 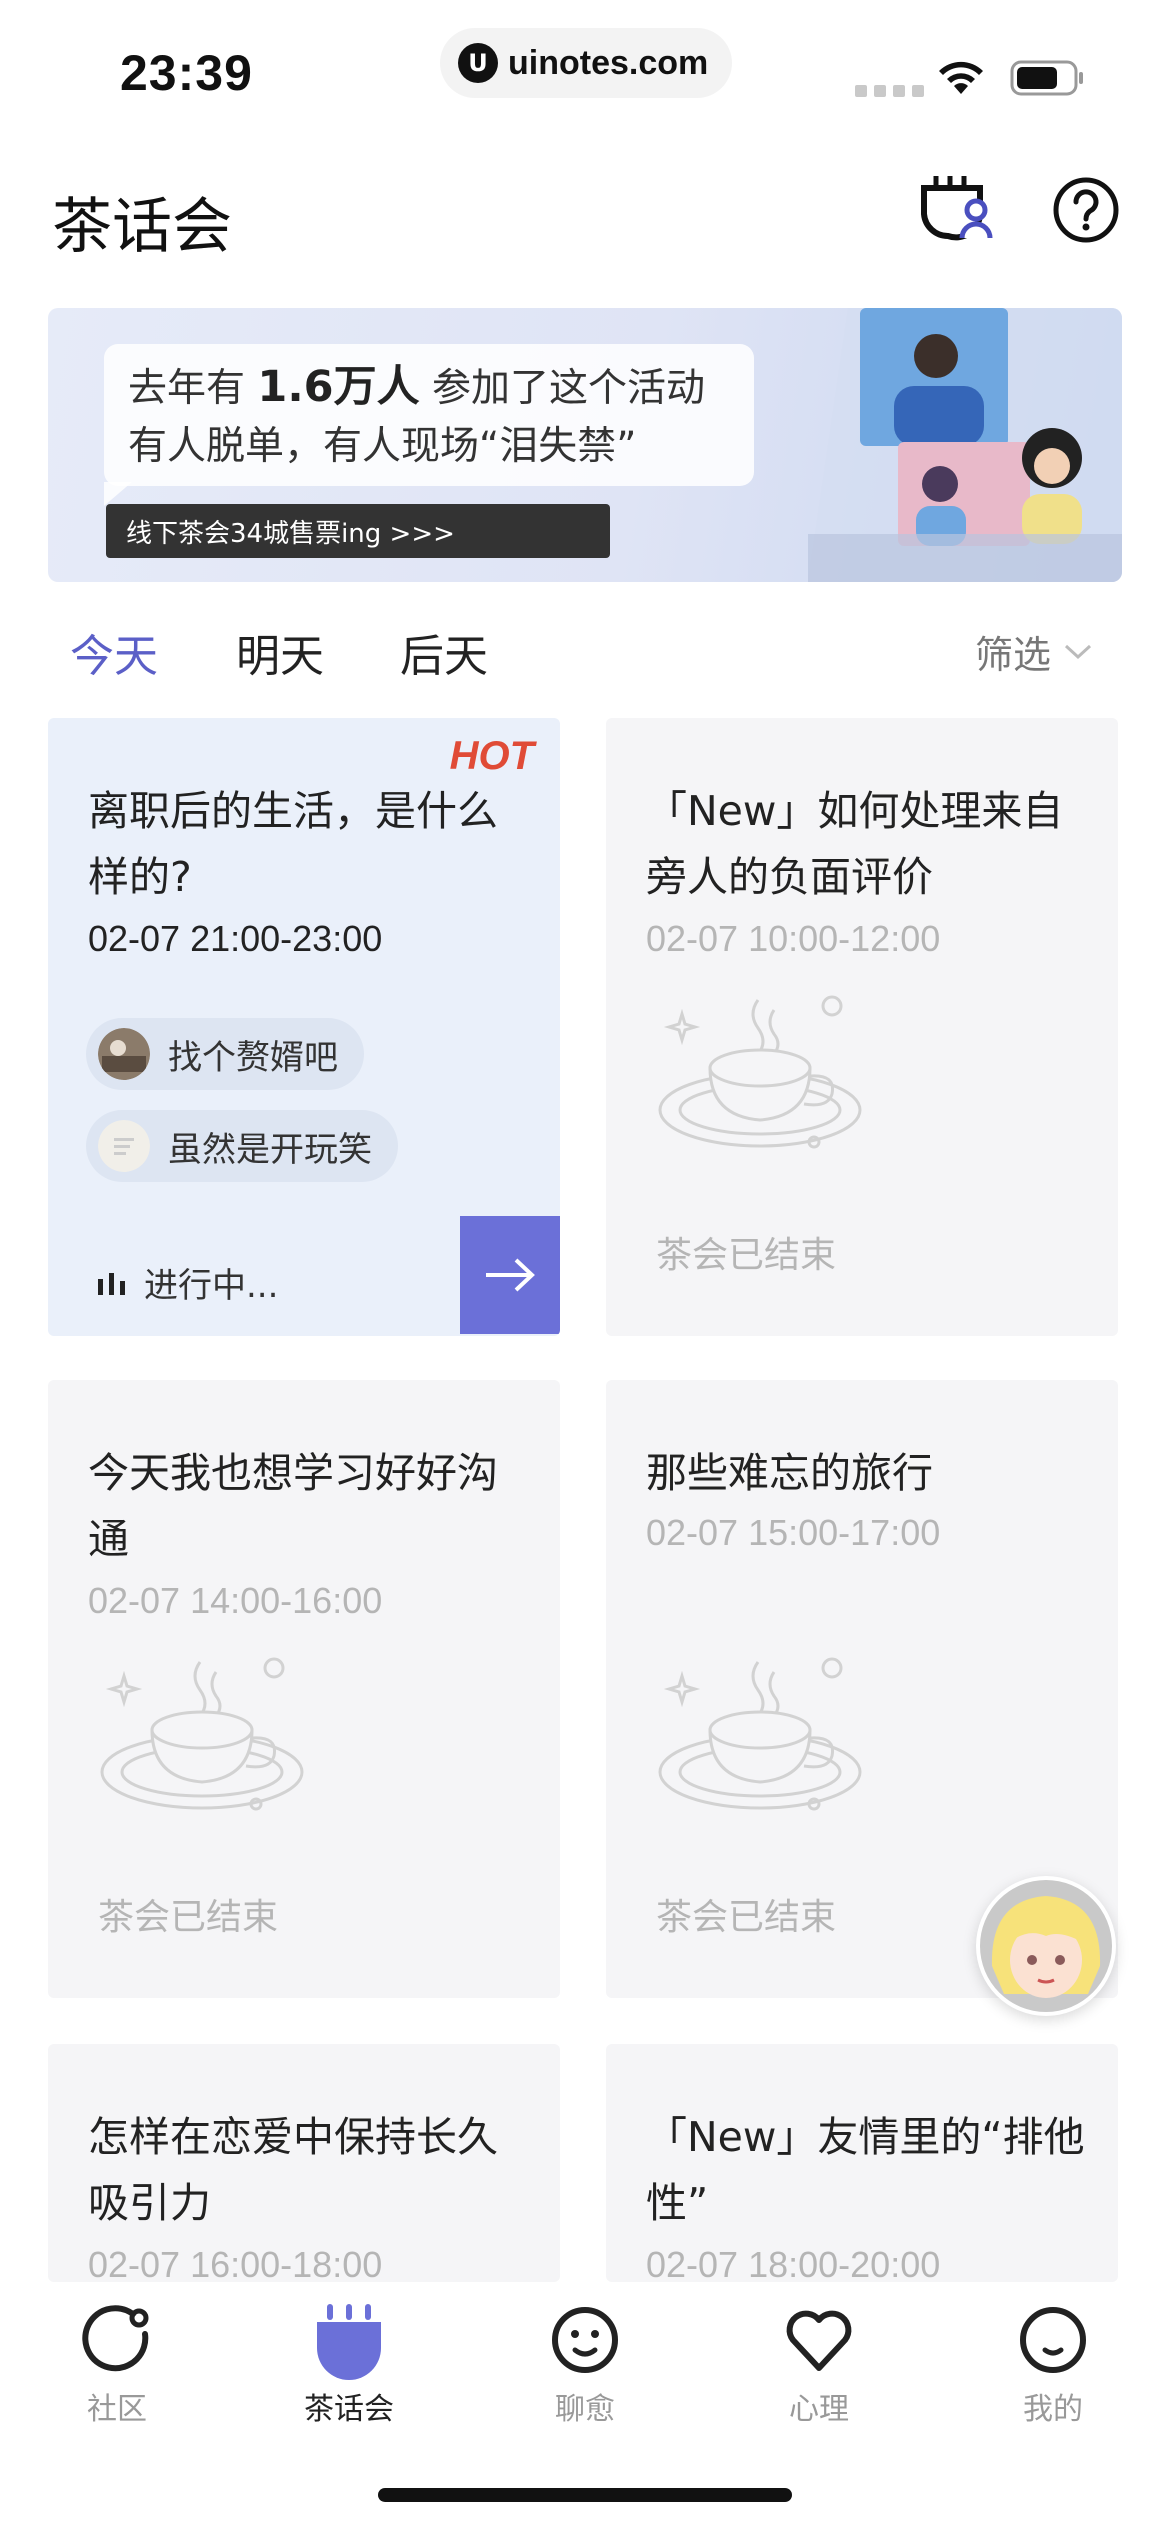 I want to click on banner-callout: 去年有 1.6万人 参加了这个活动 有人脱单，有人现场“泪失禁”, so click(x=429, y=415).